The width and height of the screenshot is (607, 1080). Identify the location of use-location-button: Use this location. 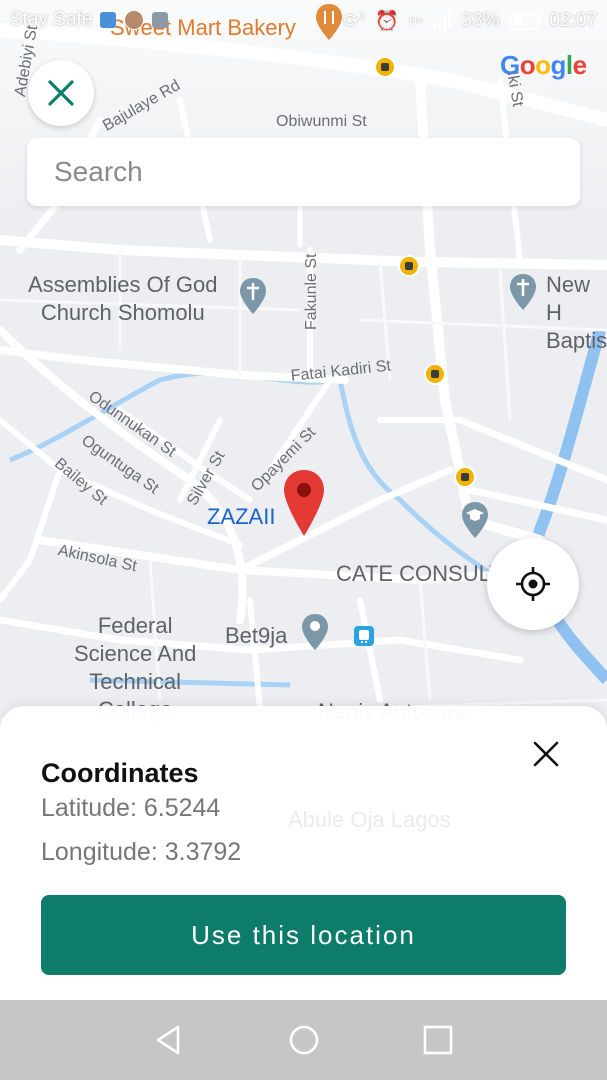
(303, 935).